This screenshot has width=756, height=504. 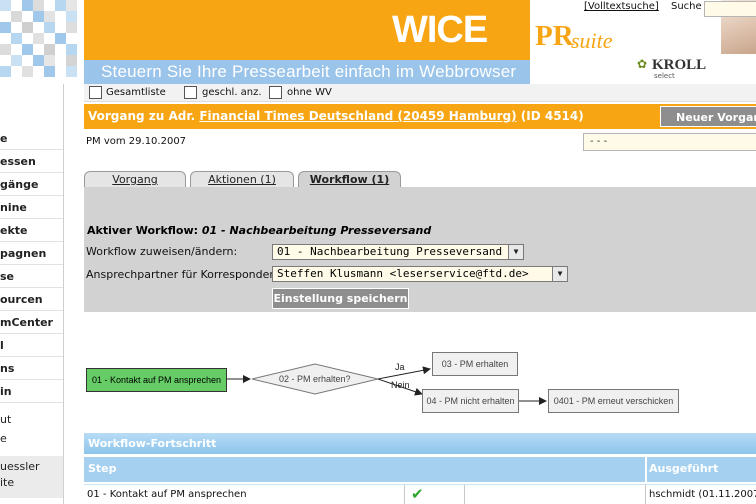 I want to click on tab-workflow: Workflow (1), so click(x=349, y=179).